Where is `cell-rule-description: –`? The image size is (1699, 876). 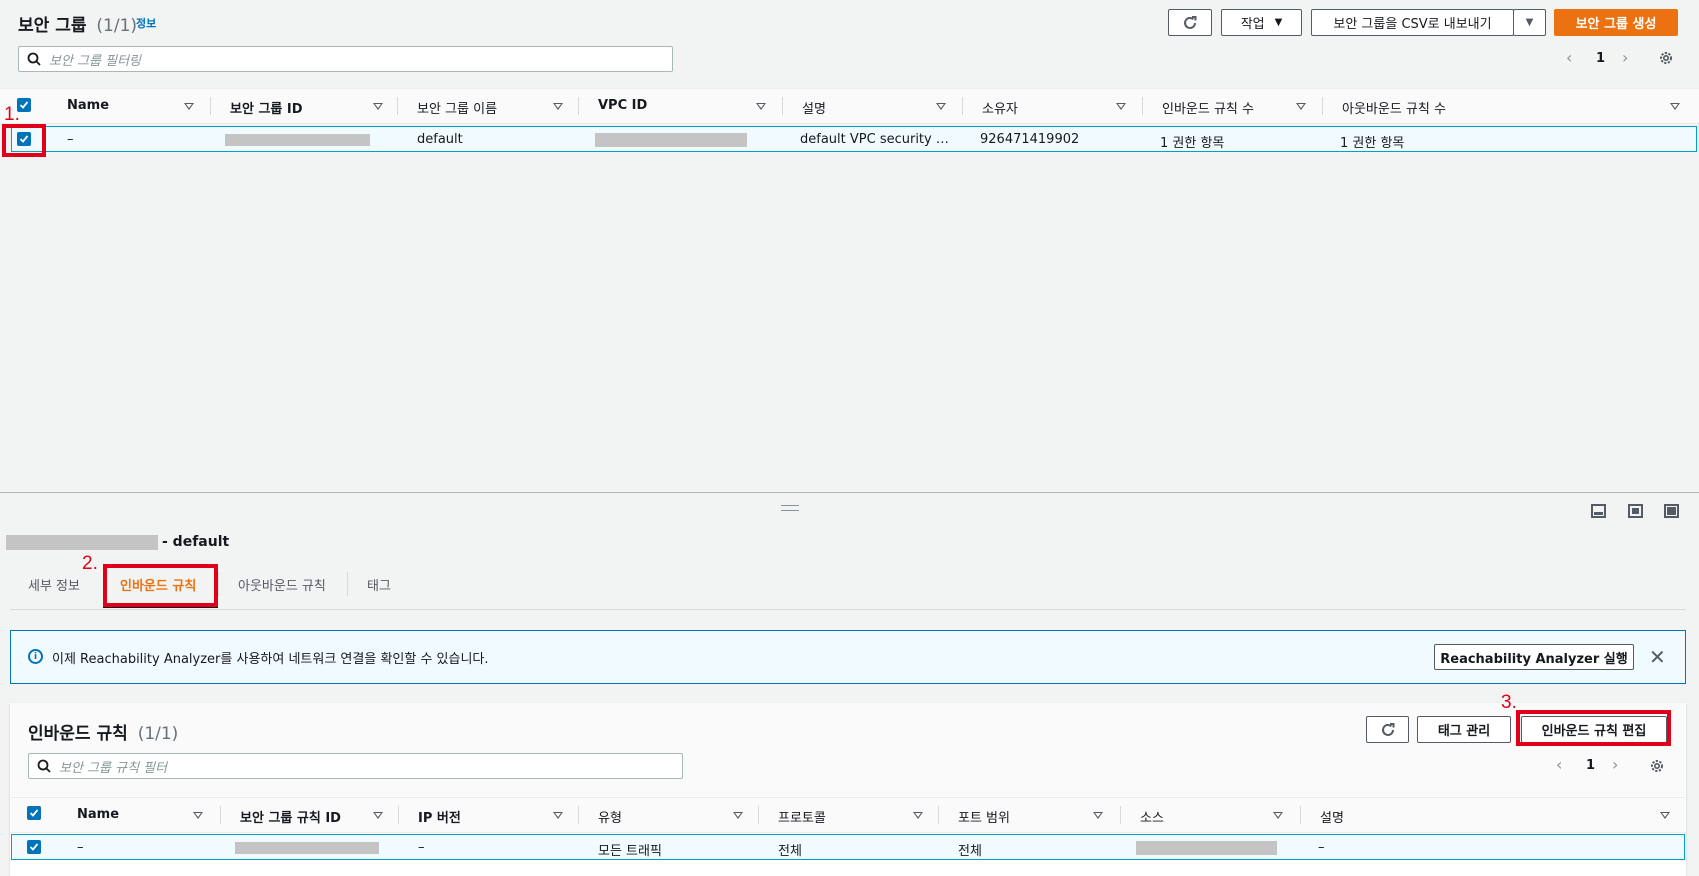
cell-rule-description: – is located at coordinates (1321, 847).